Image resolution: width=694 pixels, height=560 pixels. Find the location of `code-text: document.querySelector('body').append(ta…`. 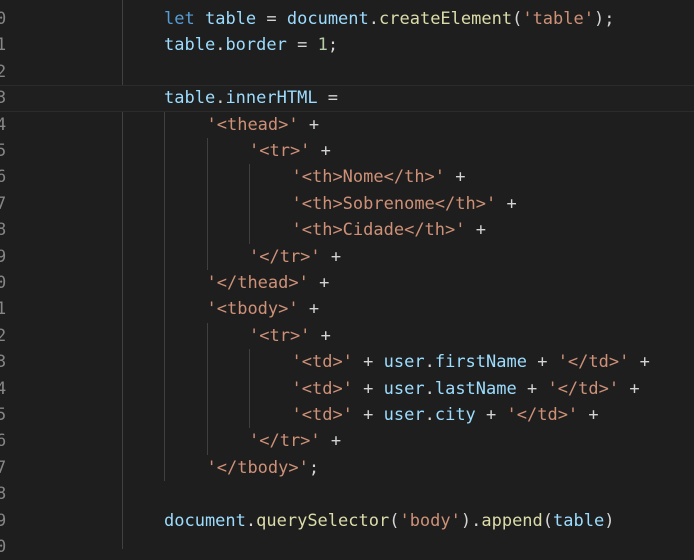

code-text: document.querySelector('body').append(ta… is located at coordinates (389, 521).